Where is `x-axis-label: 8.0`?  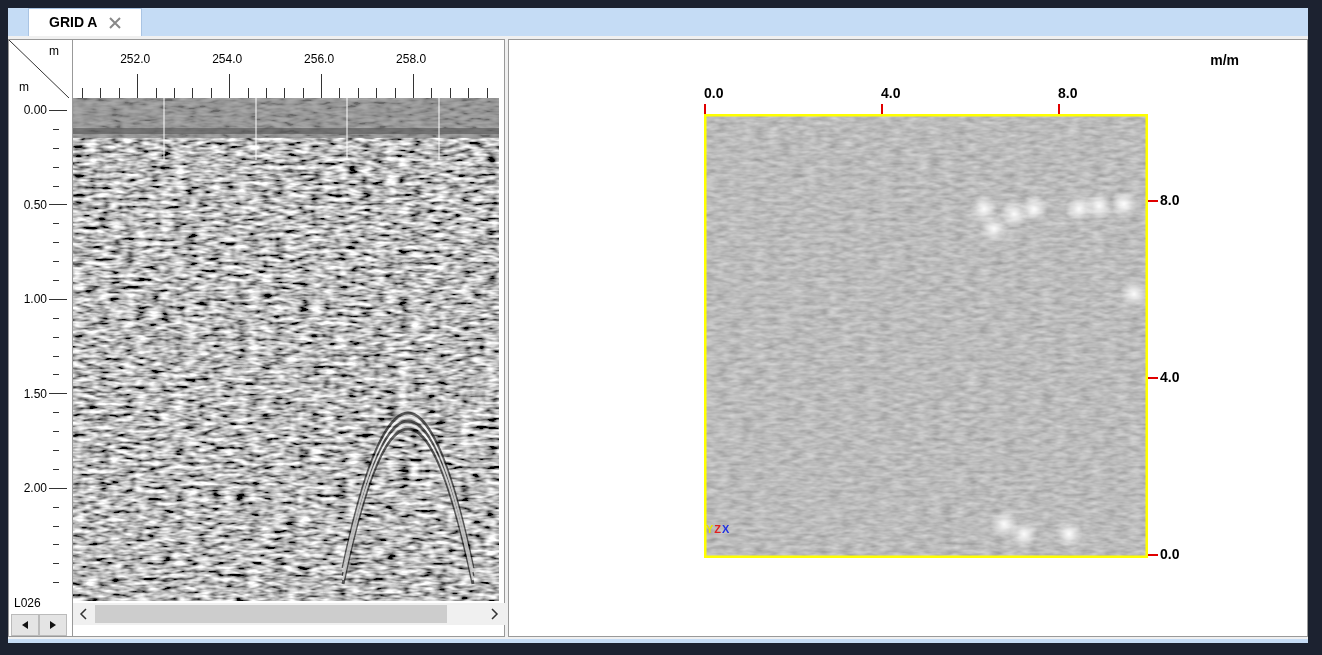 x-axis-label: 8.0 is located at coordinates (1068, 93).